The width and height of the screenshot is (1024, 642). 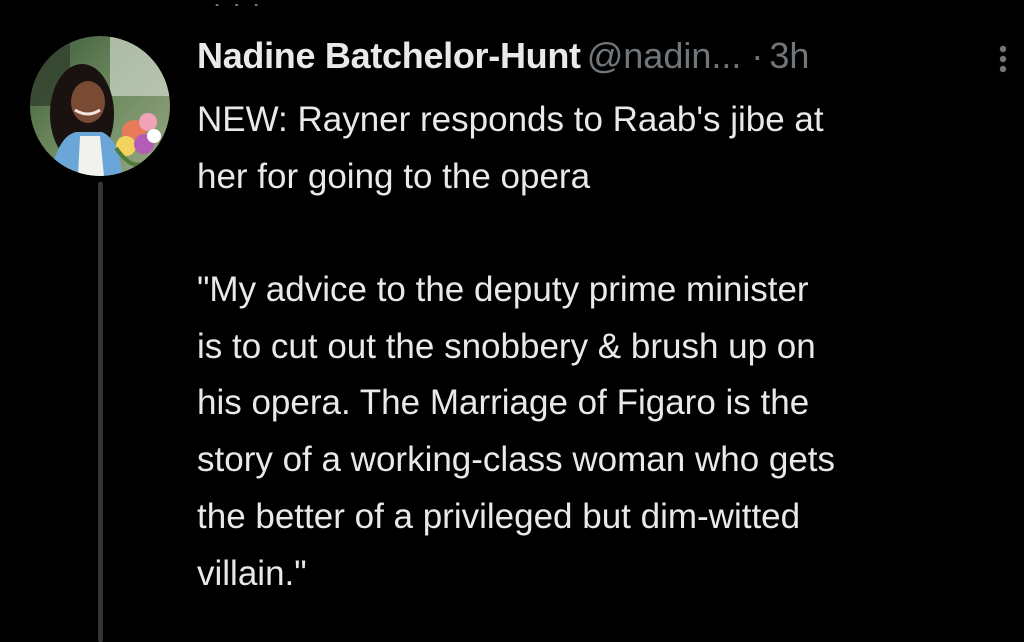 What do you see at coordinates (510, 119) in the screenshot?
I see `tweet-text-line: NEW: Rayner responds to Raab's jibe at` at bounding box center [510, 119].